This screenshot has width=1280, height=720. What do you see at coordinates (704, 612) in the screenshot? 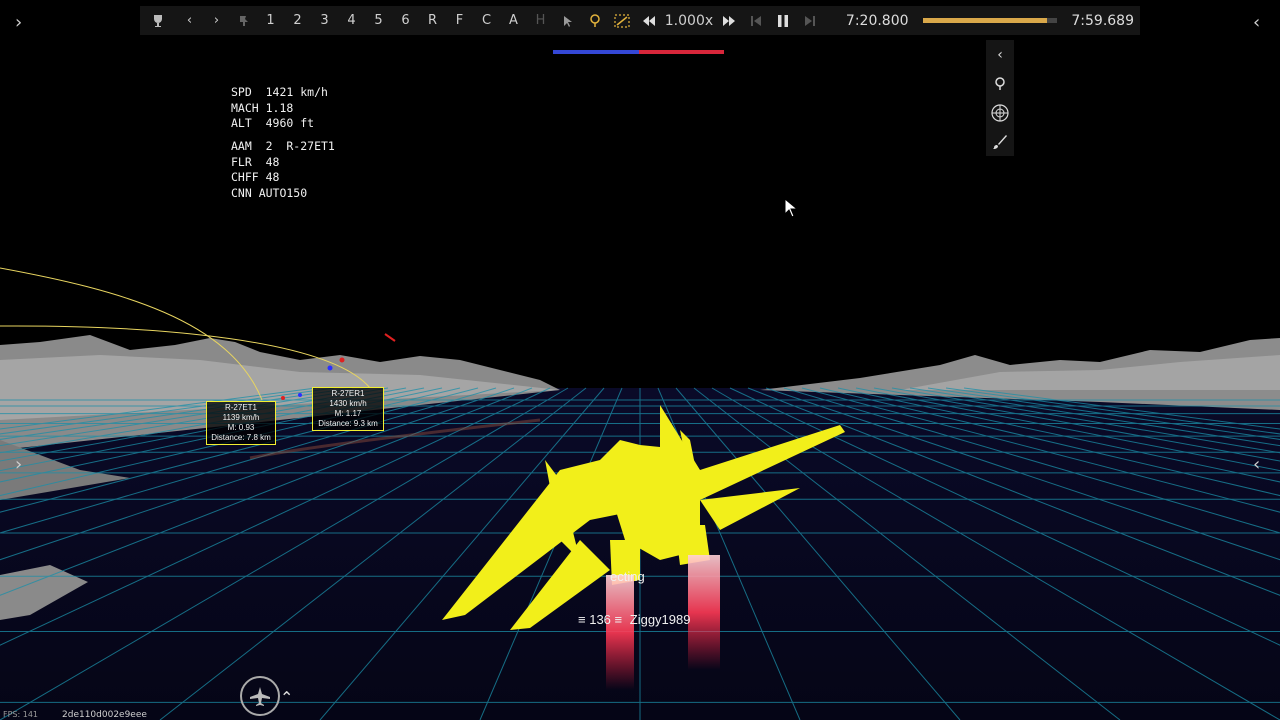
I see `afterburner-right` at bounding box center [704, 612].